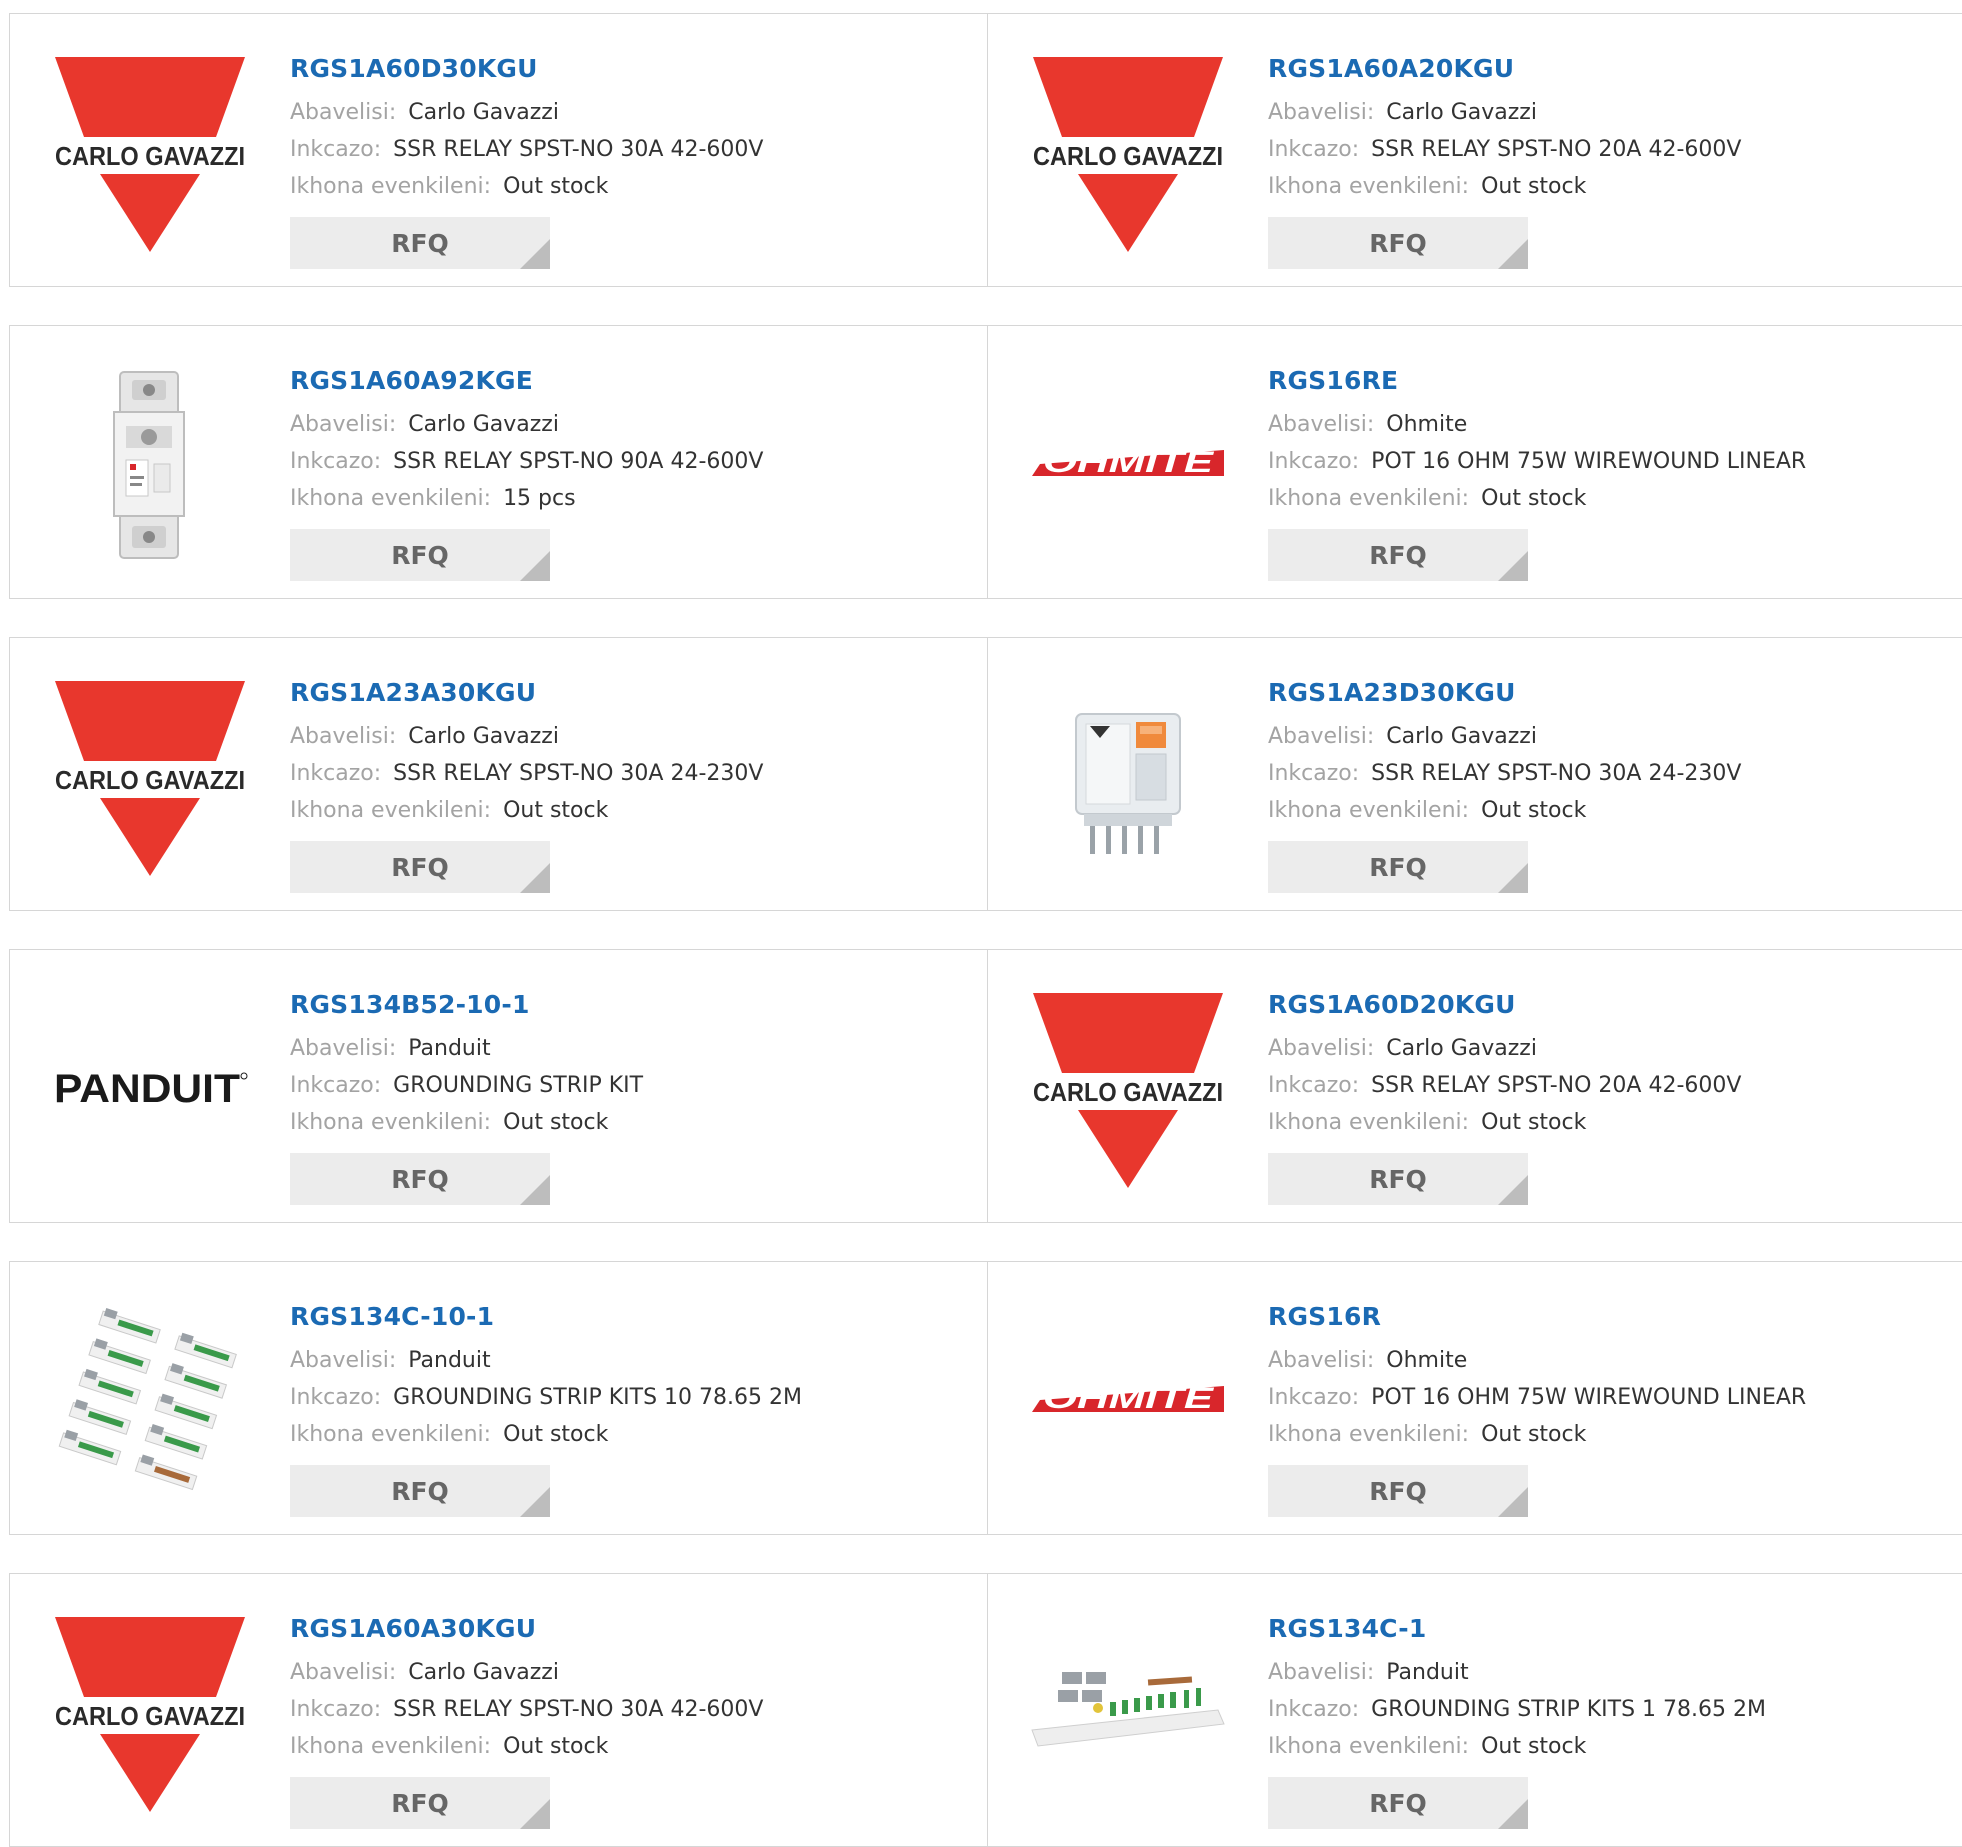  Describe the element at coordinates (466, 1005) in the screenshot. I see `part-number-link: RGS134B52-10-1` at that location.